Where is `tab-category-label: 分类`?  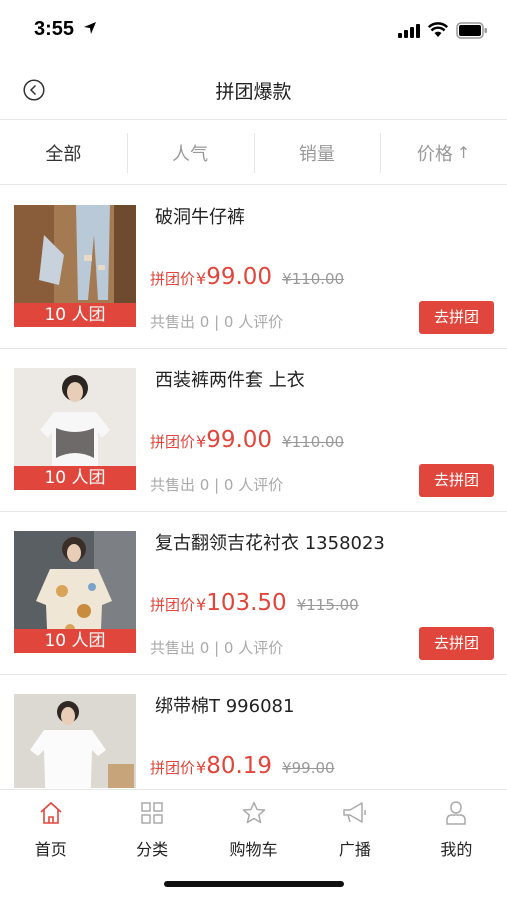 tab-category-label: 分类 is located at coordinates (152, 849).